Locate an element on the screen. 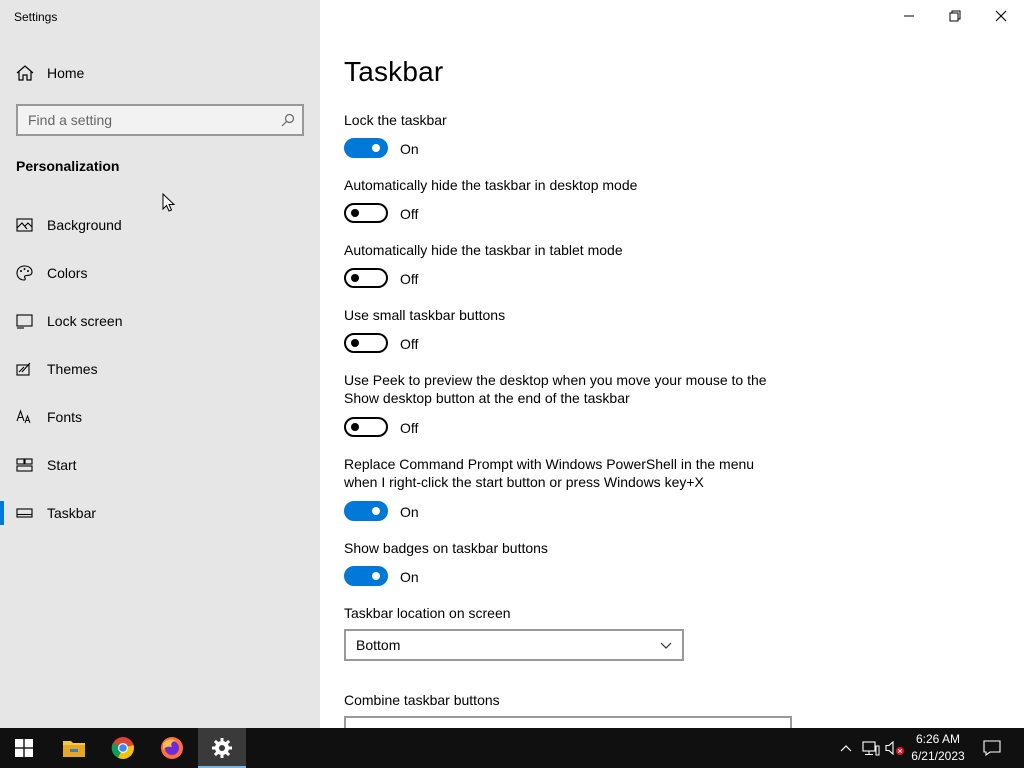  search-icon is located at coordinates (288, 120).